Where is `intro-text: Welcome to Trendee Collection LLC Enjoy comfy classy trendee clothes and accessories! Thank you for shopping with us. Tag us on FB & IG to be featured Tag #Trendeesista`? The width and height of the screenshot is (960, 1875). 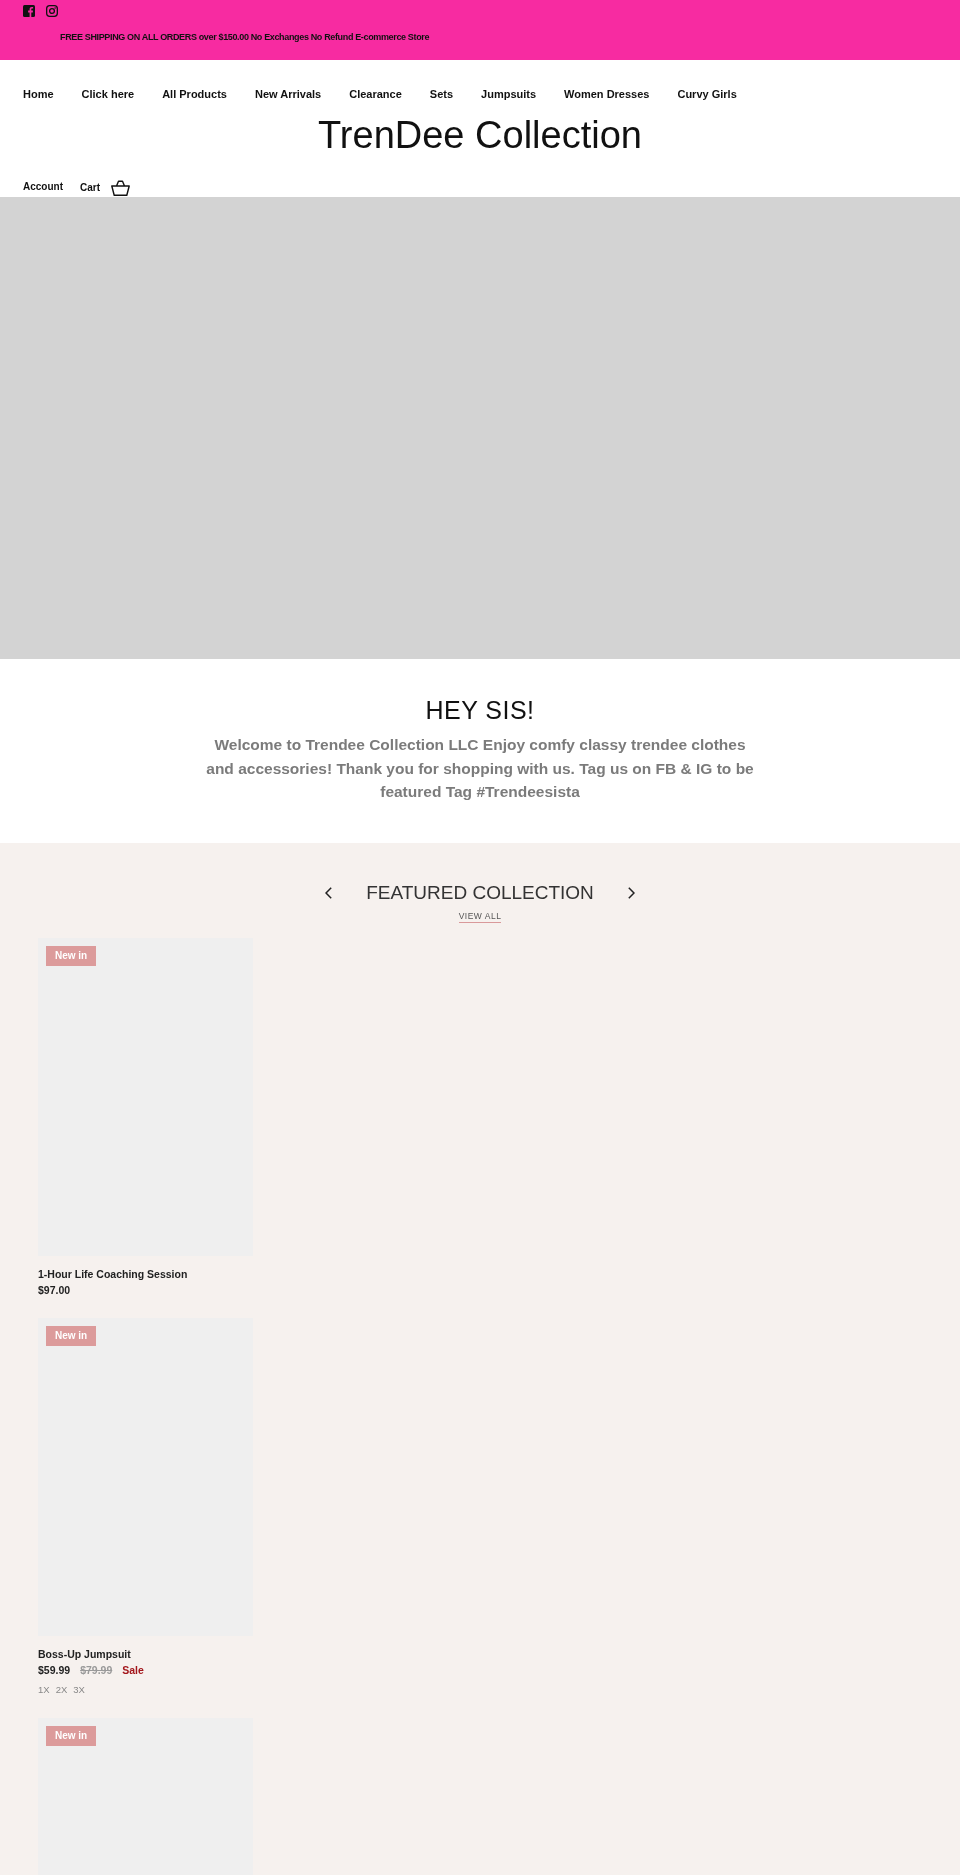
intro-text: Welcome to Trendee Collection LLC Enjoy comfy classy trendee clothes and accessories! Thank you for shopping with us. Tag us on FB & IG to be featured Tag #Trendeesista is located at coordinates (480, 768).